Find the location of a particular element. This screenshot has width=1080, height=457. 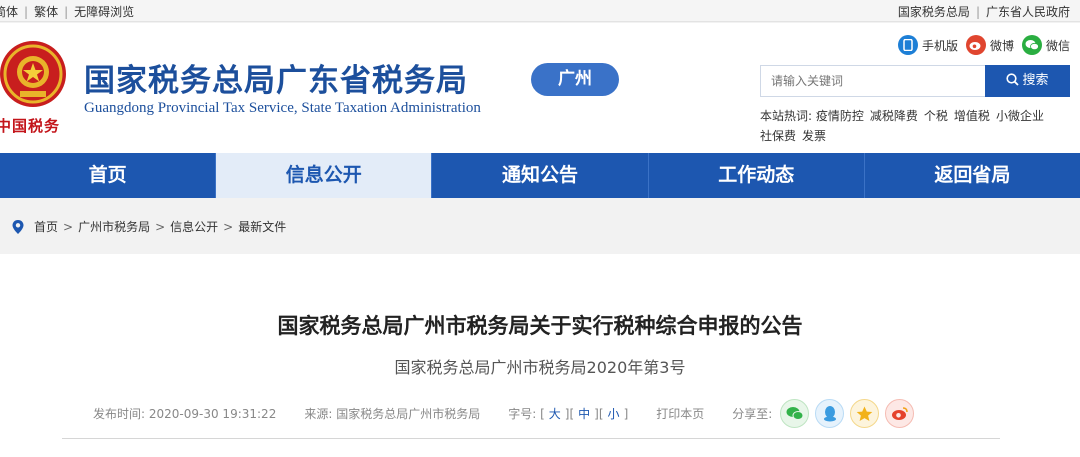

sta-link: 国家税务总局 is located at coordinates (934, 12).